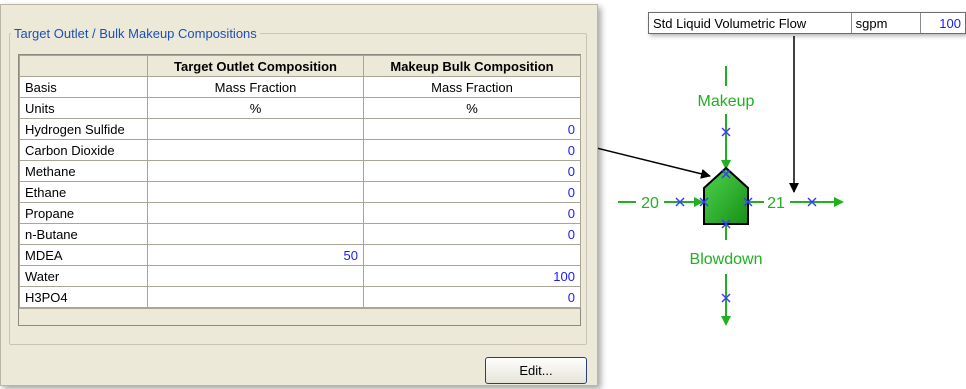 The height and width of the screenshot is (389, 966). I want to click on table-row: Hydrogen Sulfide 0, so click(300, 129).